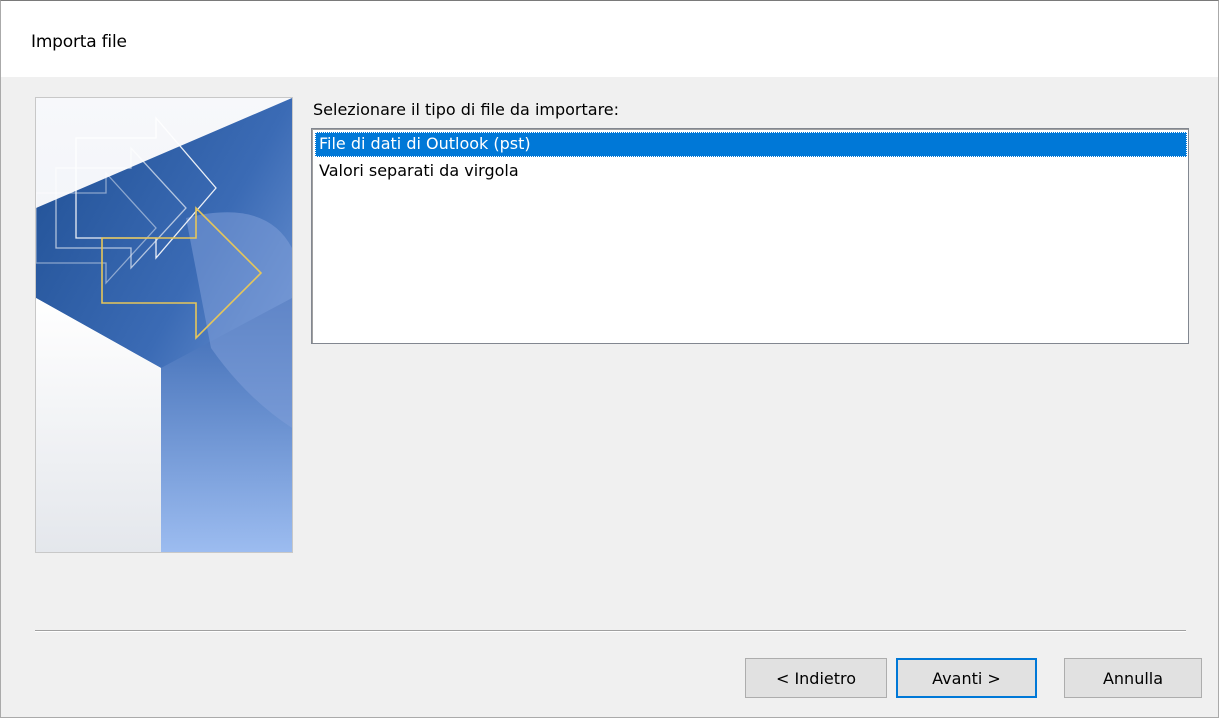 The image size is (1219, 718). What do you see at coordinates (610, 631) in the screenshot?
I see `footer-separator` at bounding box center [610, 631].